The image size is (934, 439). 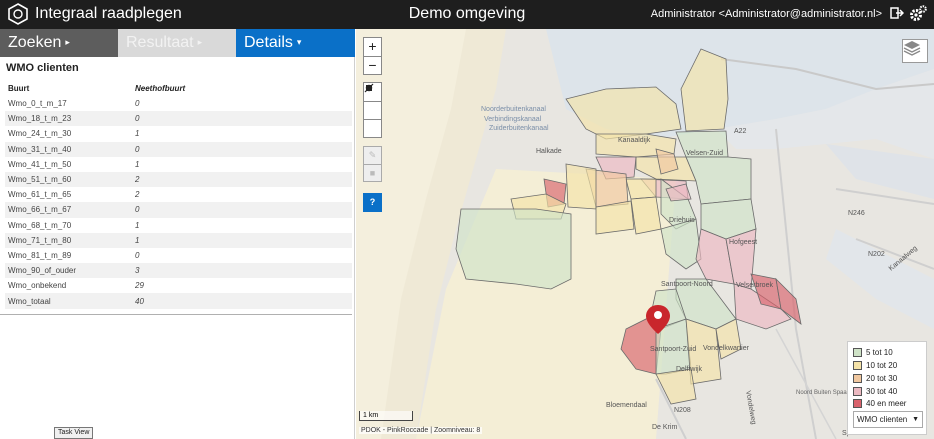 What do you see at coordinates (882, 365) in the screenshot?
I see `legend-label: 10 tot 20` at bounding box center [882, 365].